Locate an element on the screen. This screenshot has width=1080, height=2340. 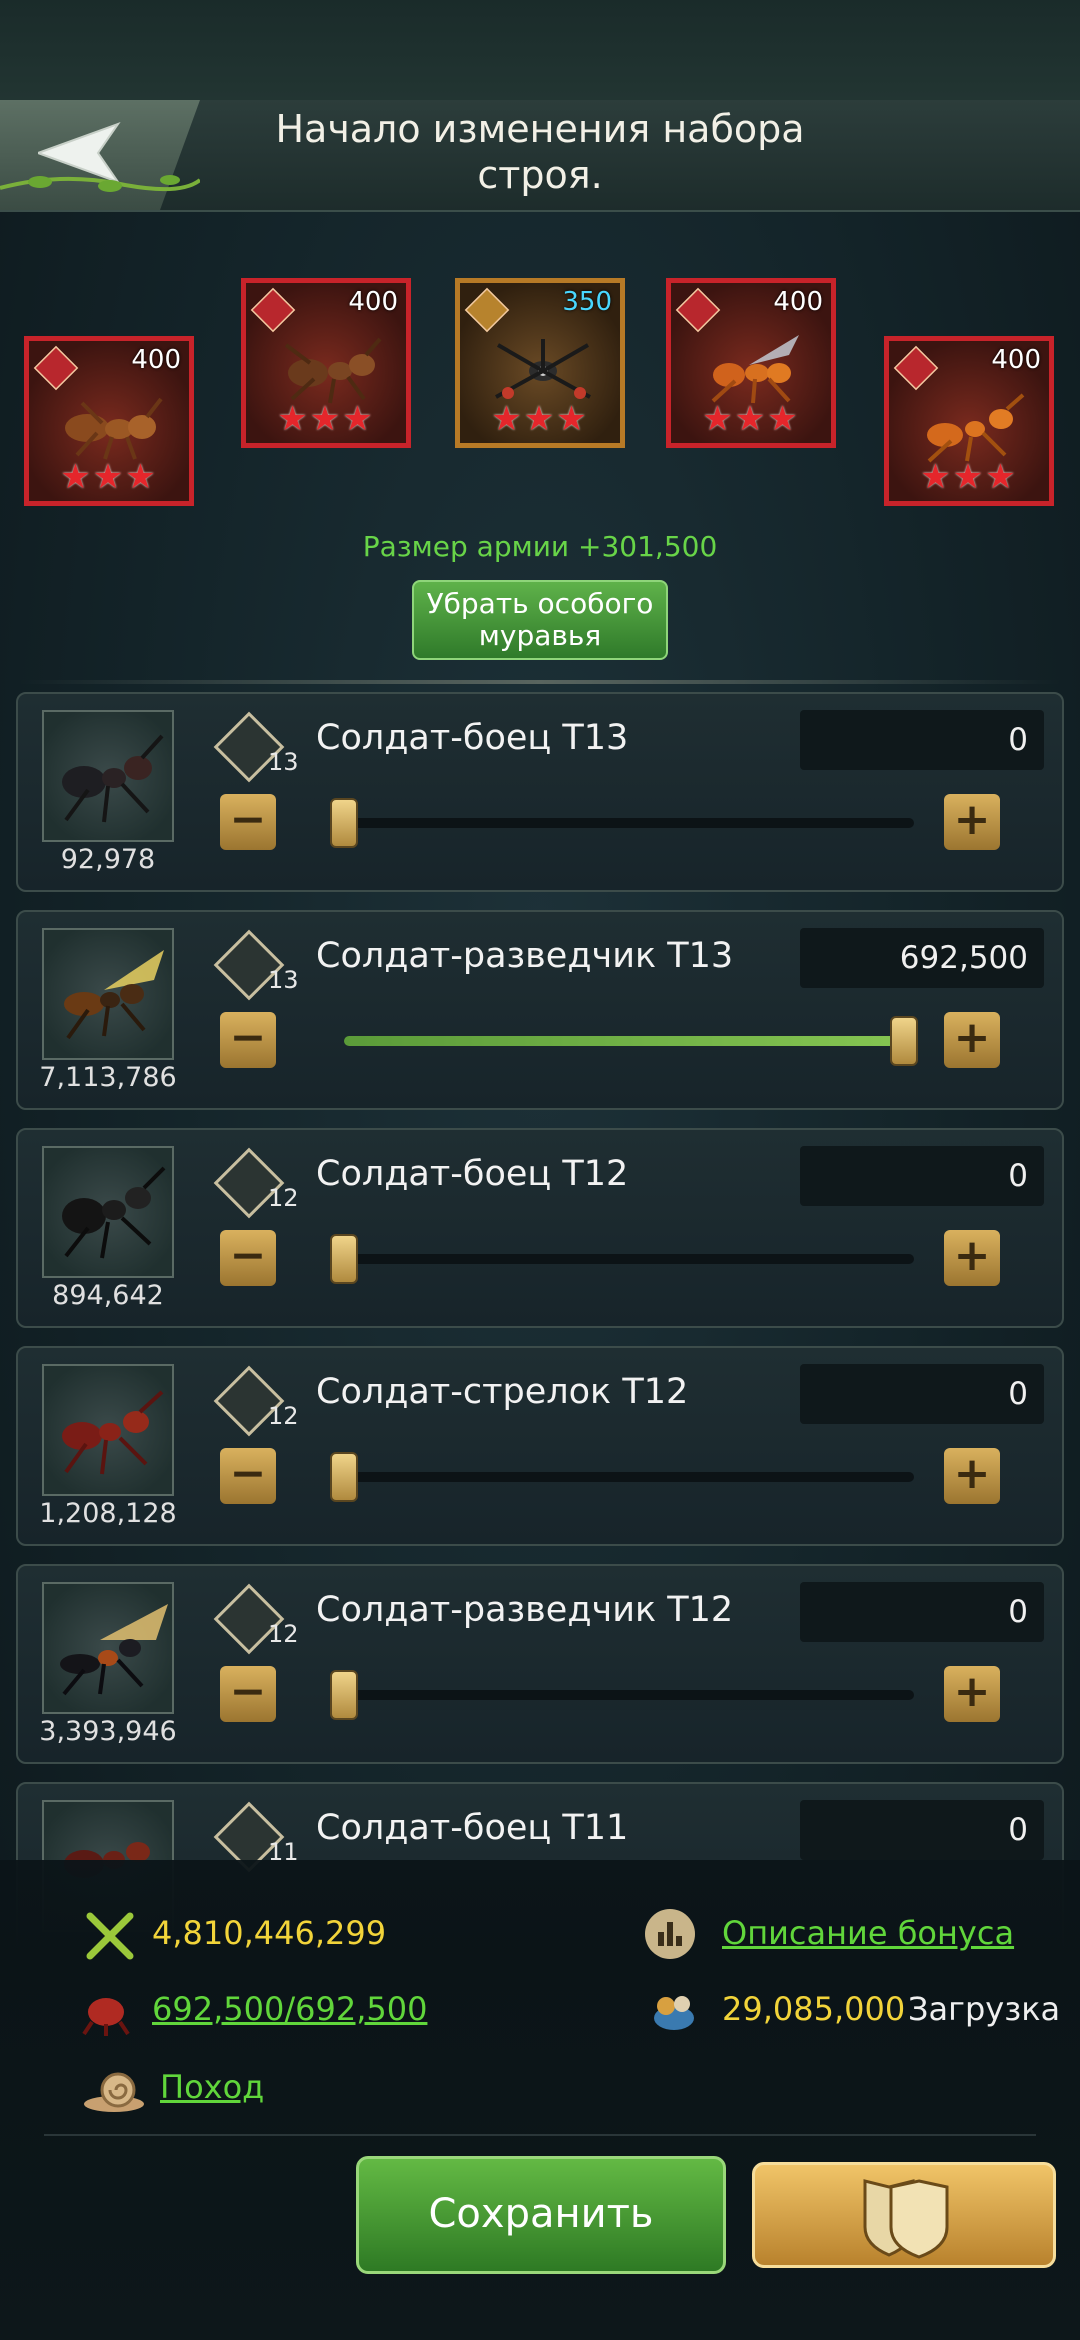
troop-row: 3,393,946 12 Солдат-разведчик T12 0 − + is located at coordinates (540, 1664).